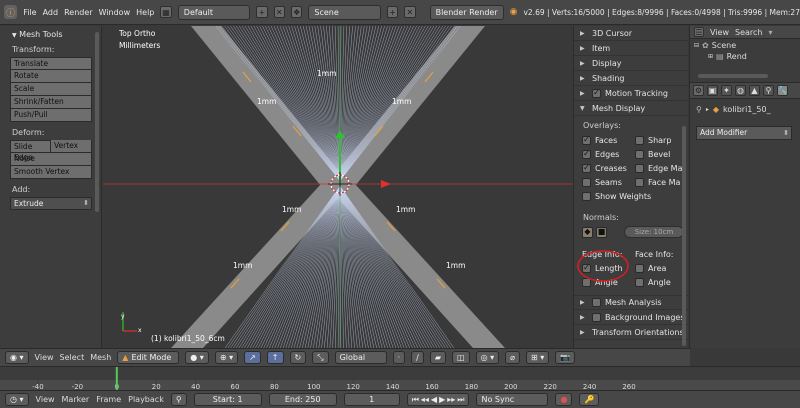 The height and width of the screenshot is (408, 800). Describe the element at coordinates (178, 399) in the screenshot. I see `preview-range-icon: ⚲` at that location.